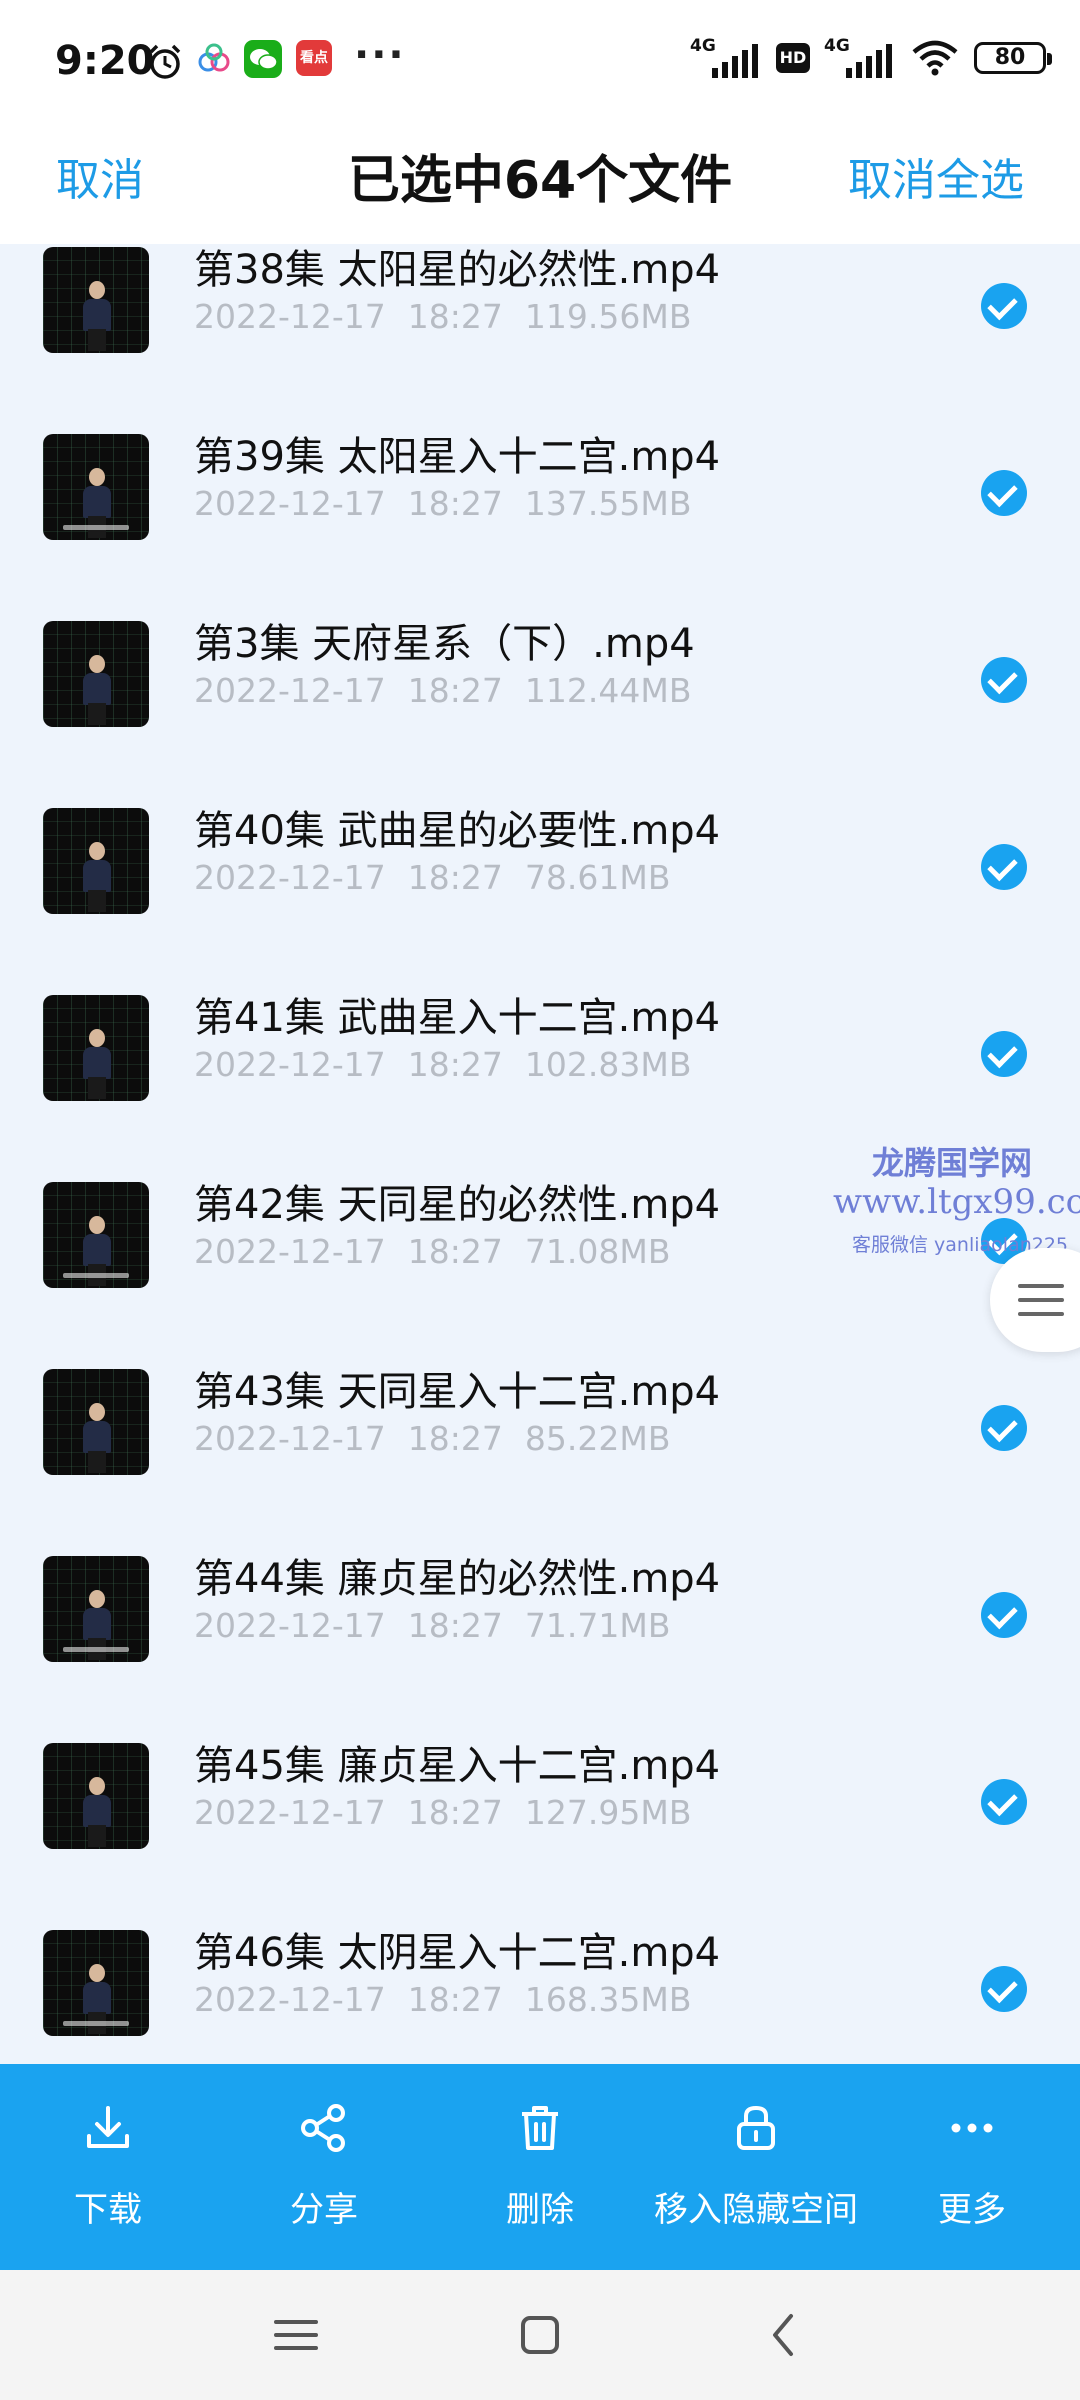 The height and width of the screenshot is (2400, 1080). What do you see at coordinates (972, 2167) in the screenshot?
I see `more-button: 更多` at bounding box center [972, 2167].